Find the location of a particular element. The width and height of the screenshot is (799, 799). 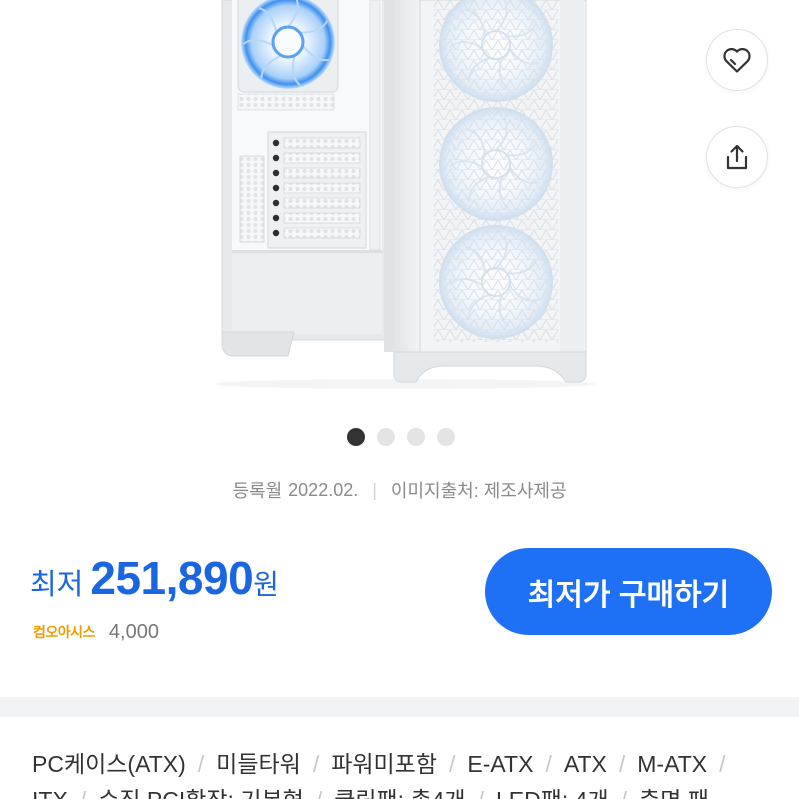

seller-info: 컴오아시스 4,000 is located at coordinates (96, 632).